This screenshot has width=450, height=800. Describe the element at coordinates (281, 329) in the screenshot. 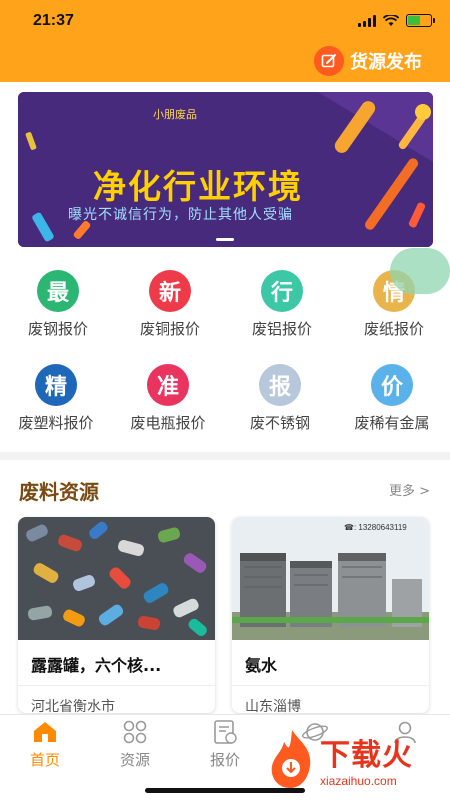

I see `category-label: 废铝报价` at that location.